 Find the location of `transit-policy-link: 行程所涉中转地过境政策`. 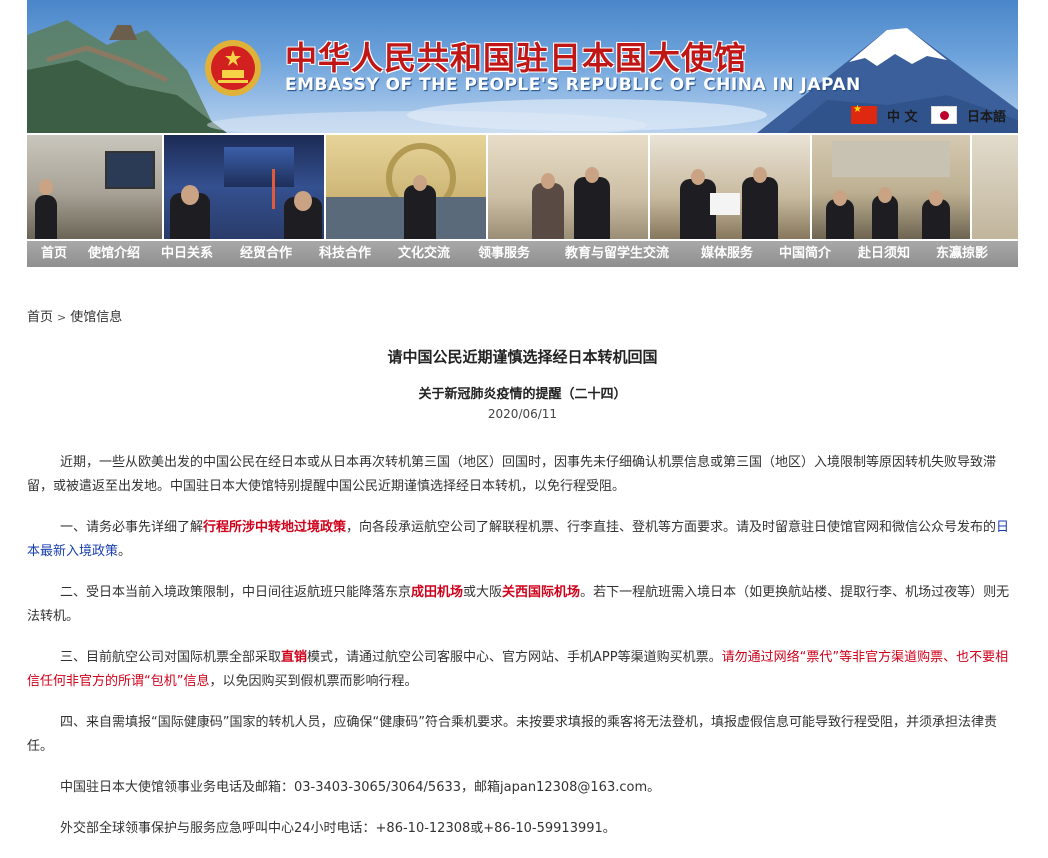

transit-policy-link: 行程所涉中转地过境政策 is located at coordinates (274, 527).